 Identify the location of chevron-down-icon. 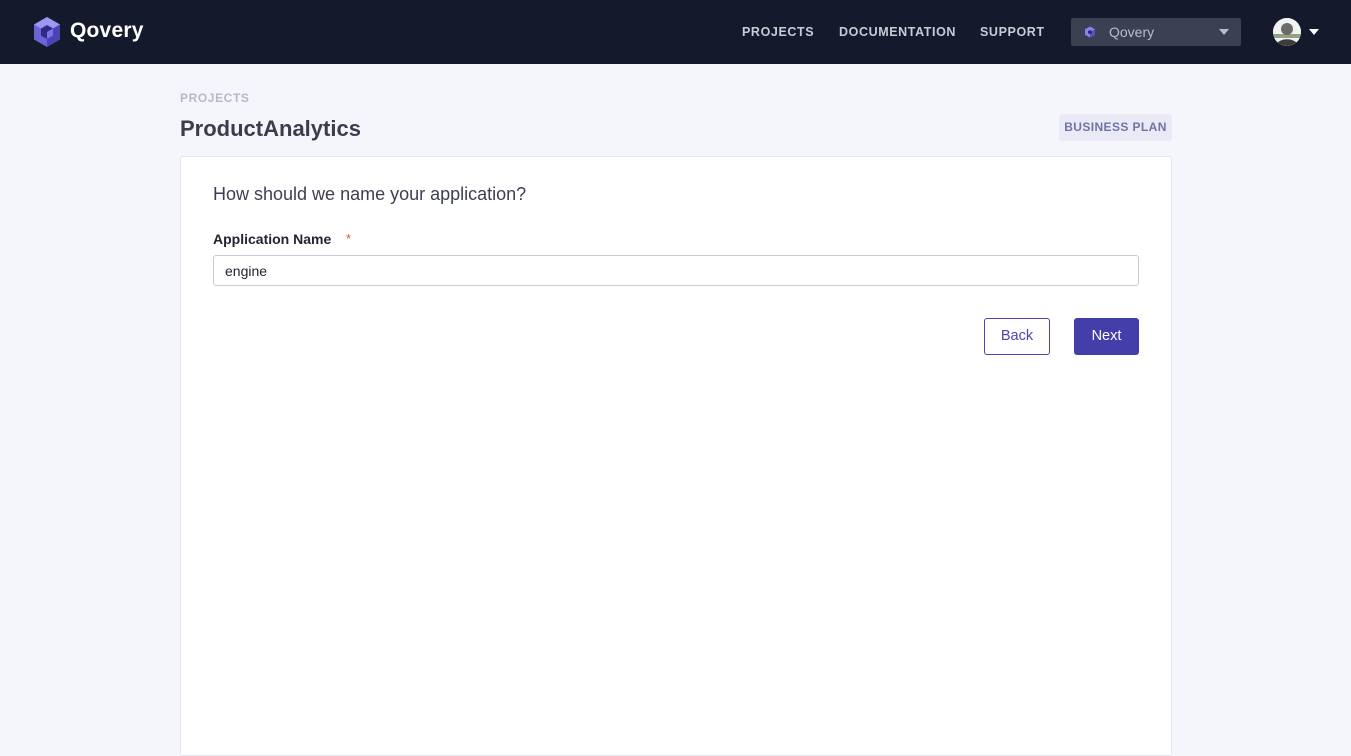
(1224, 32).